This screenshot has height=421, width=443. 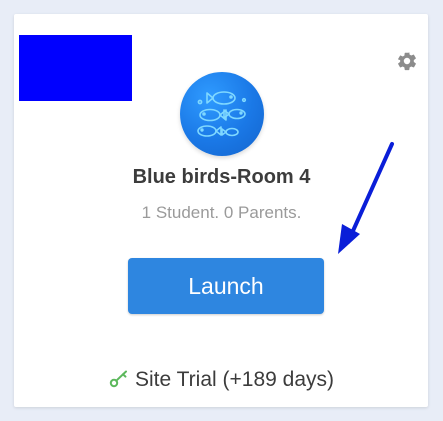 I want to click on trial-label: Site Trial (+189 days), so click(x=234, y=379).